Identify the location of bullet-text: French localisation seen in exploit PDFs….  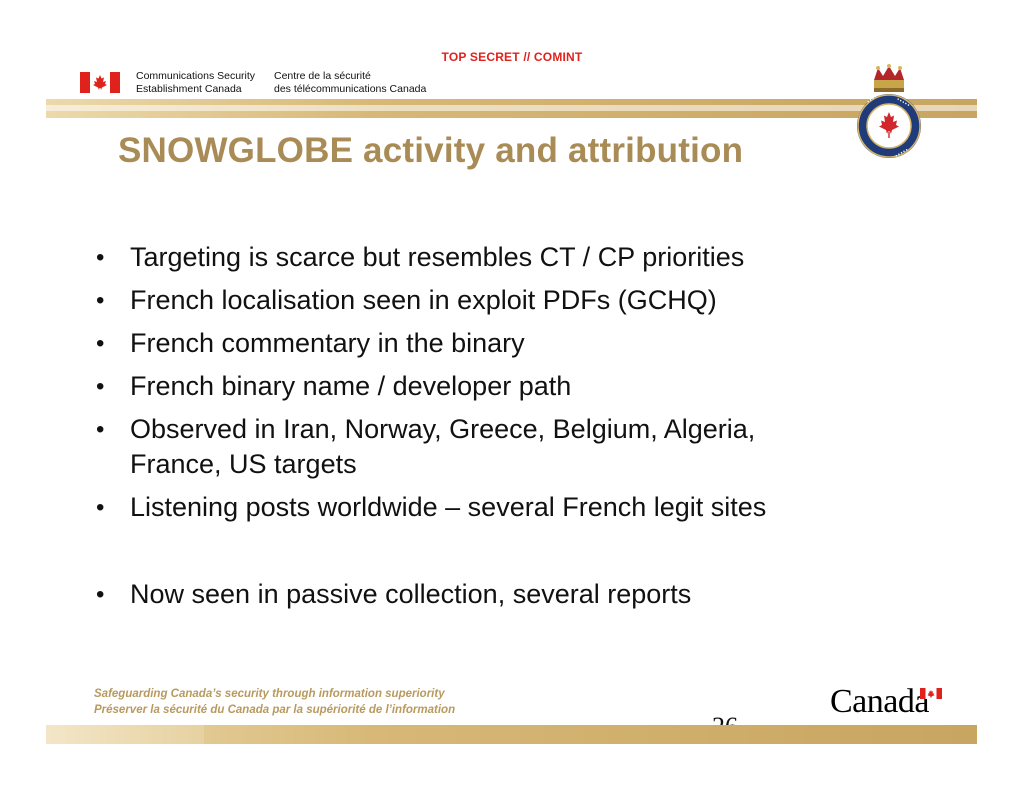
(423, 300).